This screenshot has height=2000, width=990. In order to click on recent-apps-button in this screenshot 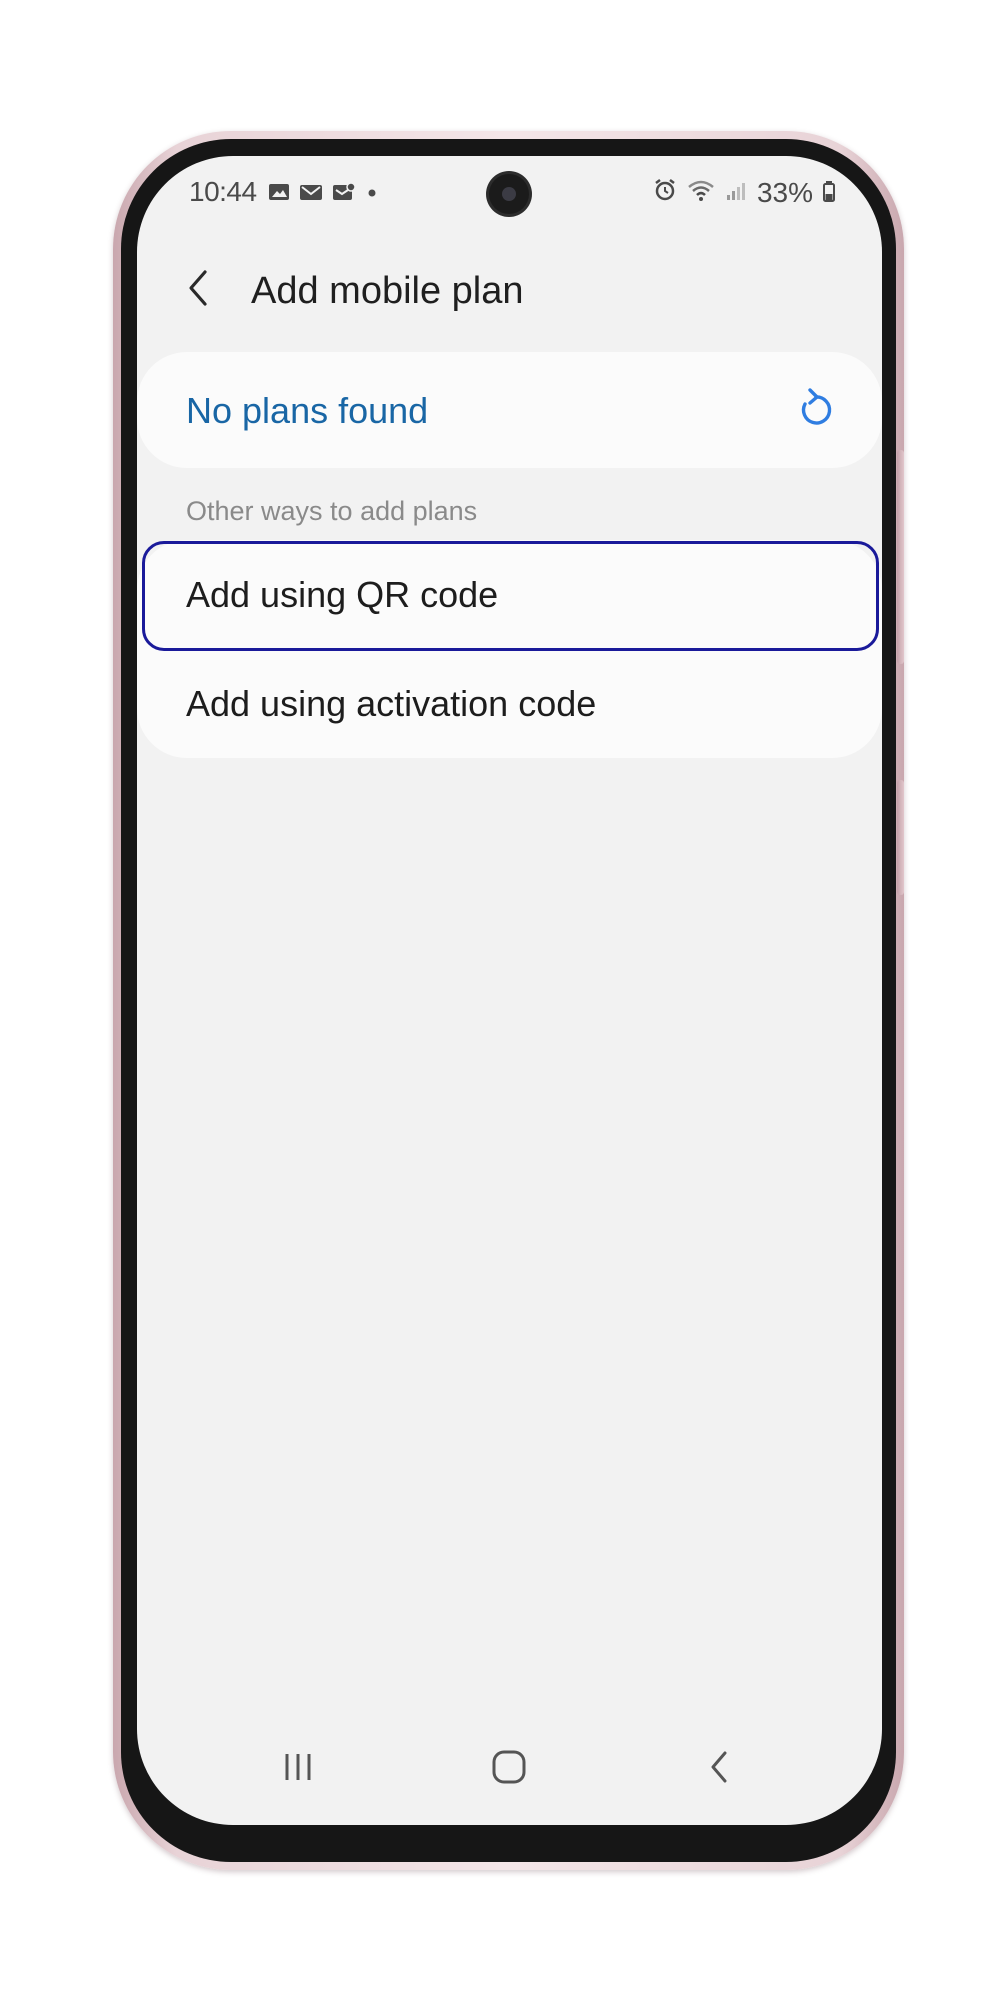, I will do `click(298, 1769)`.